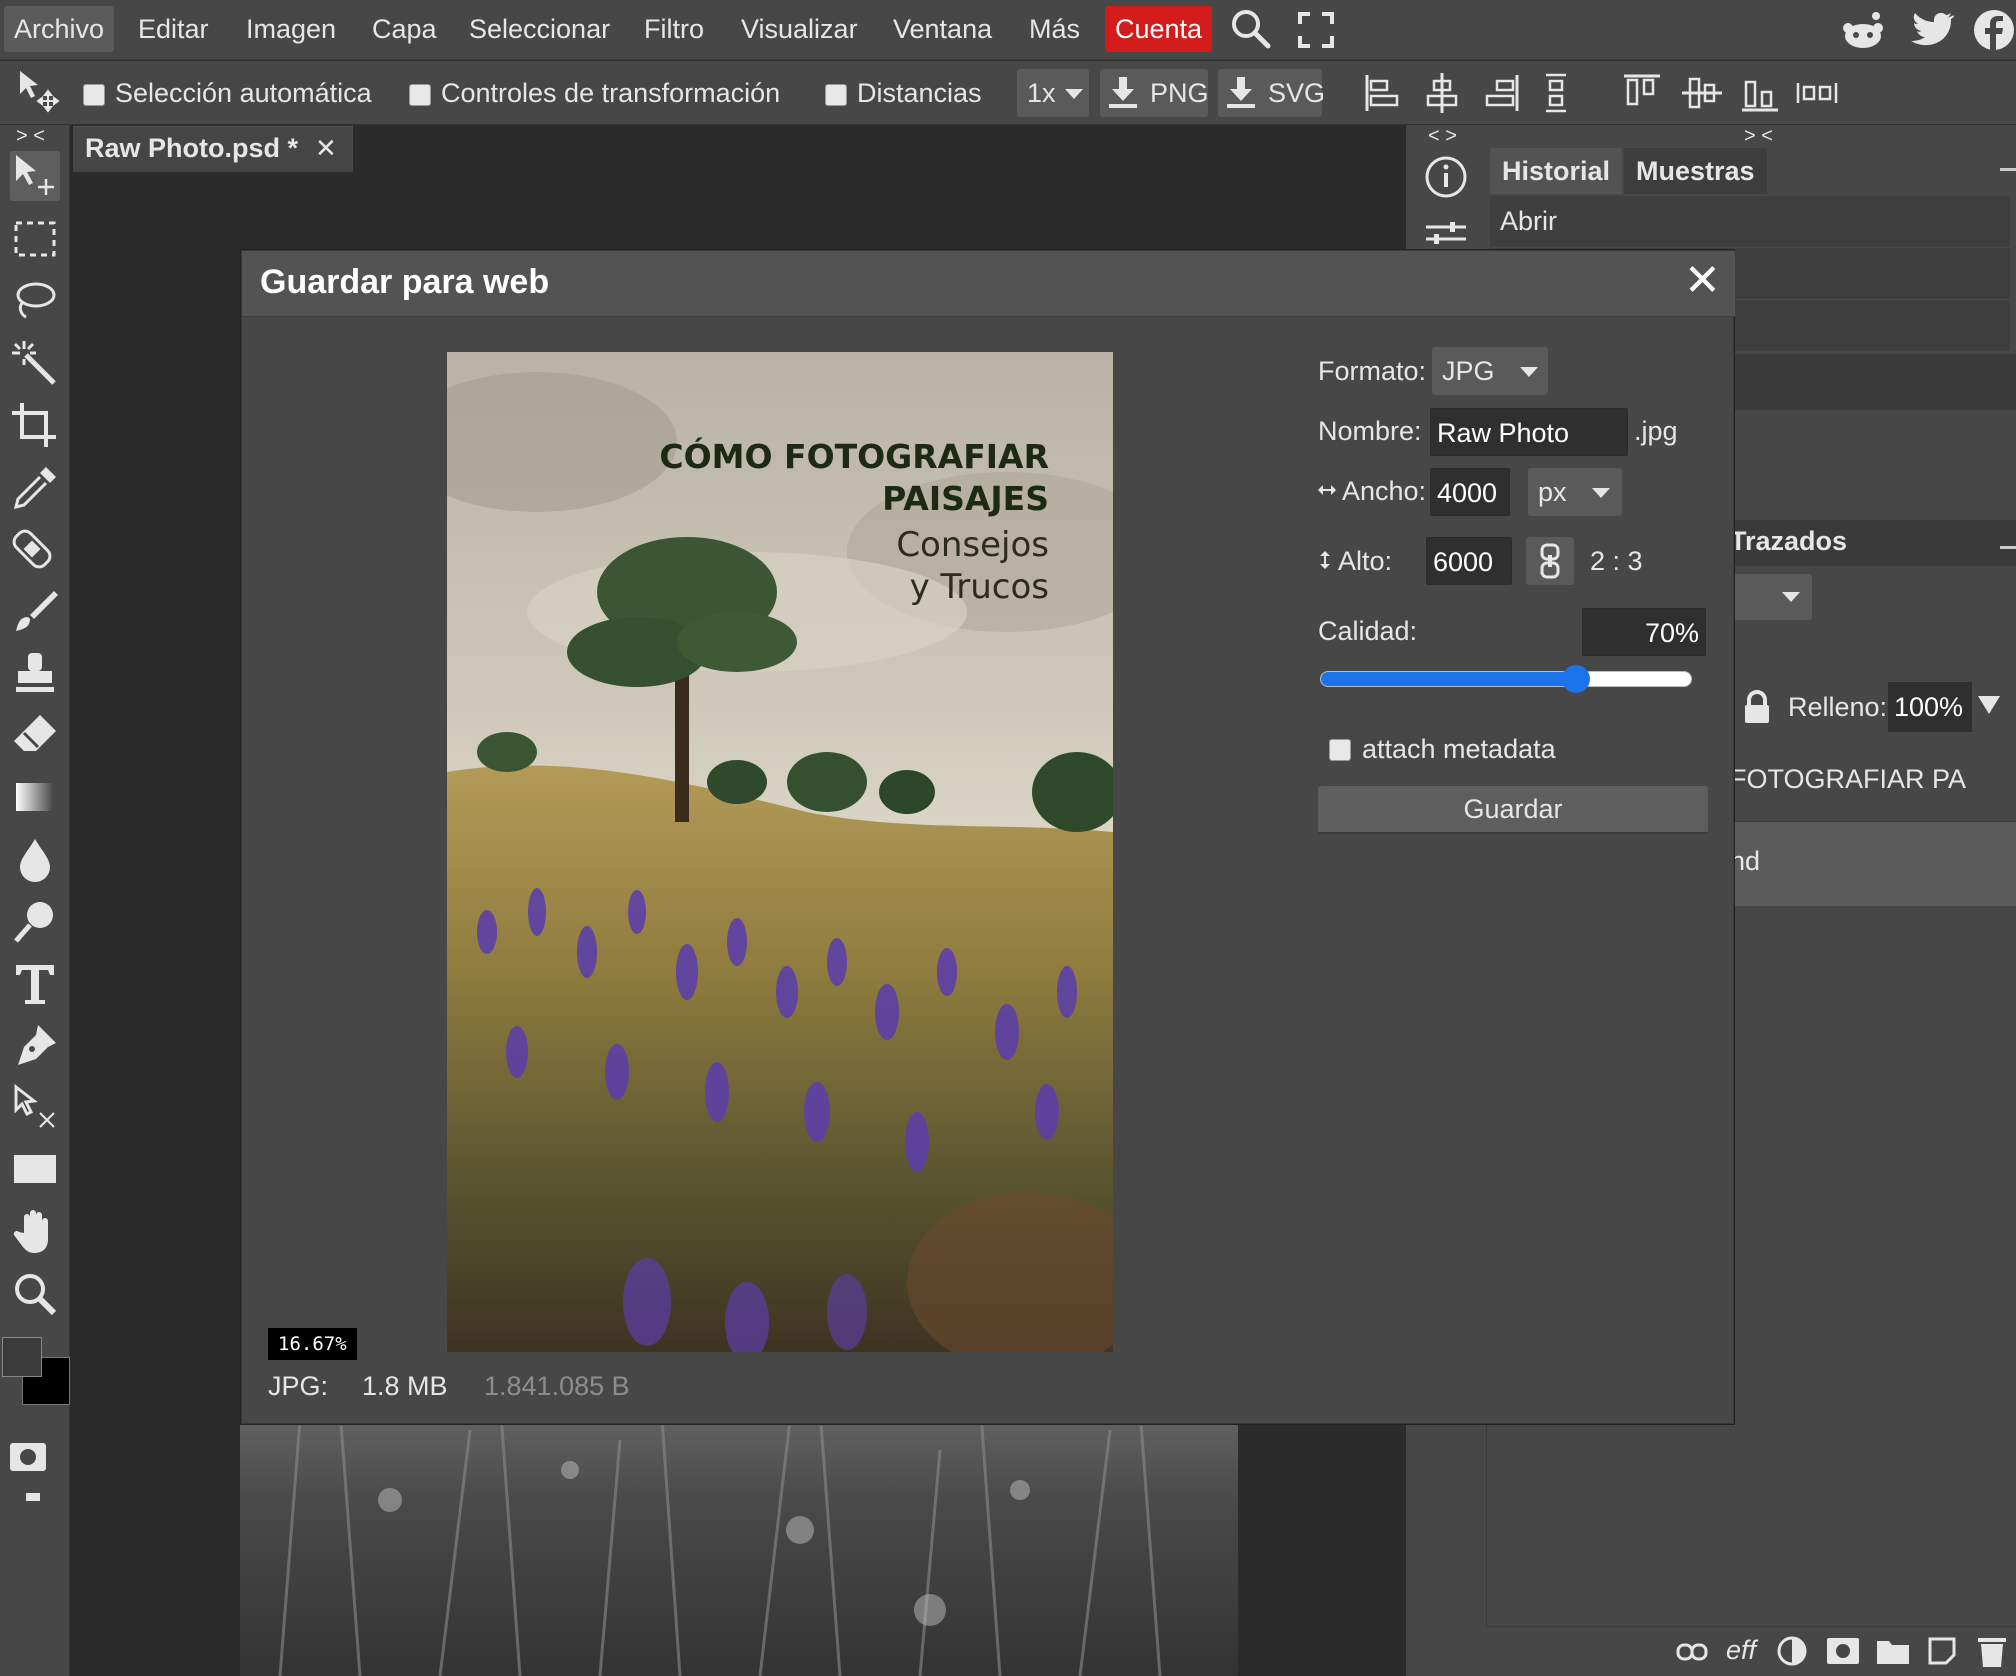 The image size is (2016, 1676). Describe the element at coordinates (35, 733) in the screenshot. I see `eraser-icon` at that location.